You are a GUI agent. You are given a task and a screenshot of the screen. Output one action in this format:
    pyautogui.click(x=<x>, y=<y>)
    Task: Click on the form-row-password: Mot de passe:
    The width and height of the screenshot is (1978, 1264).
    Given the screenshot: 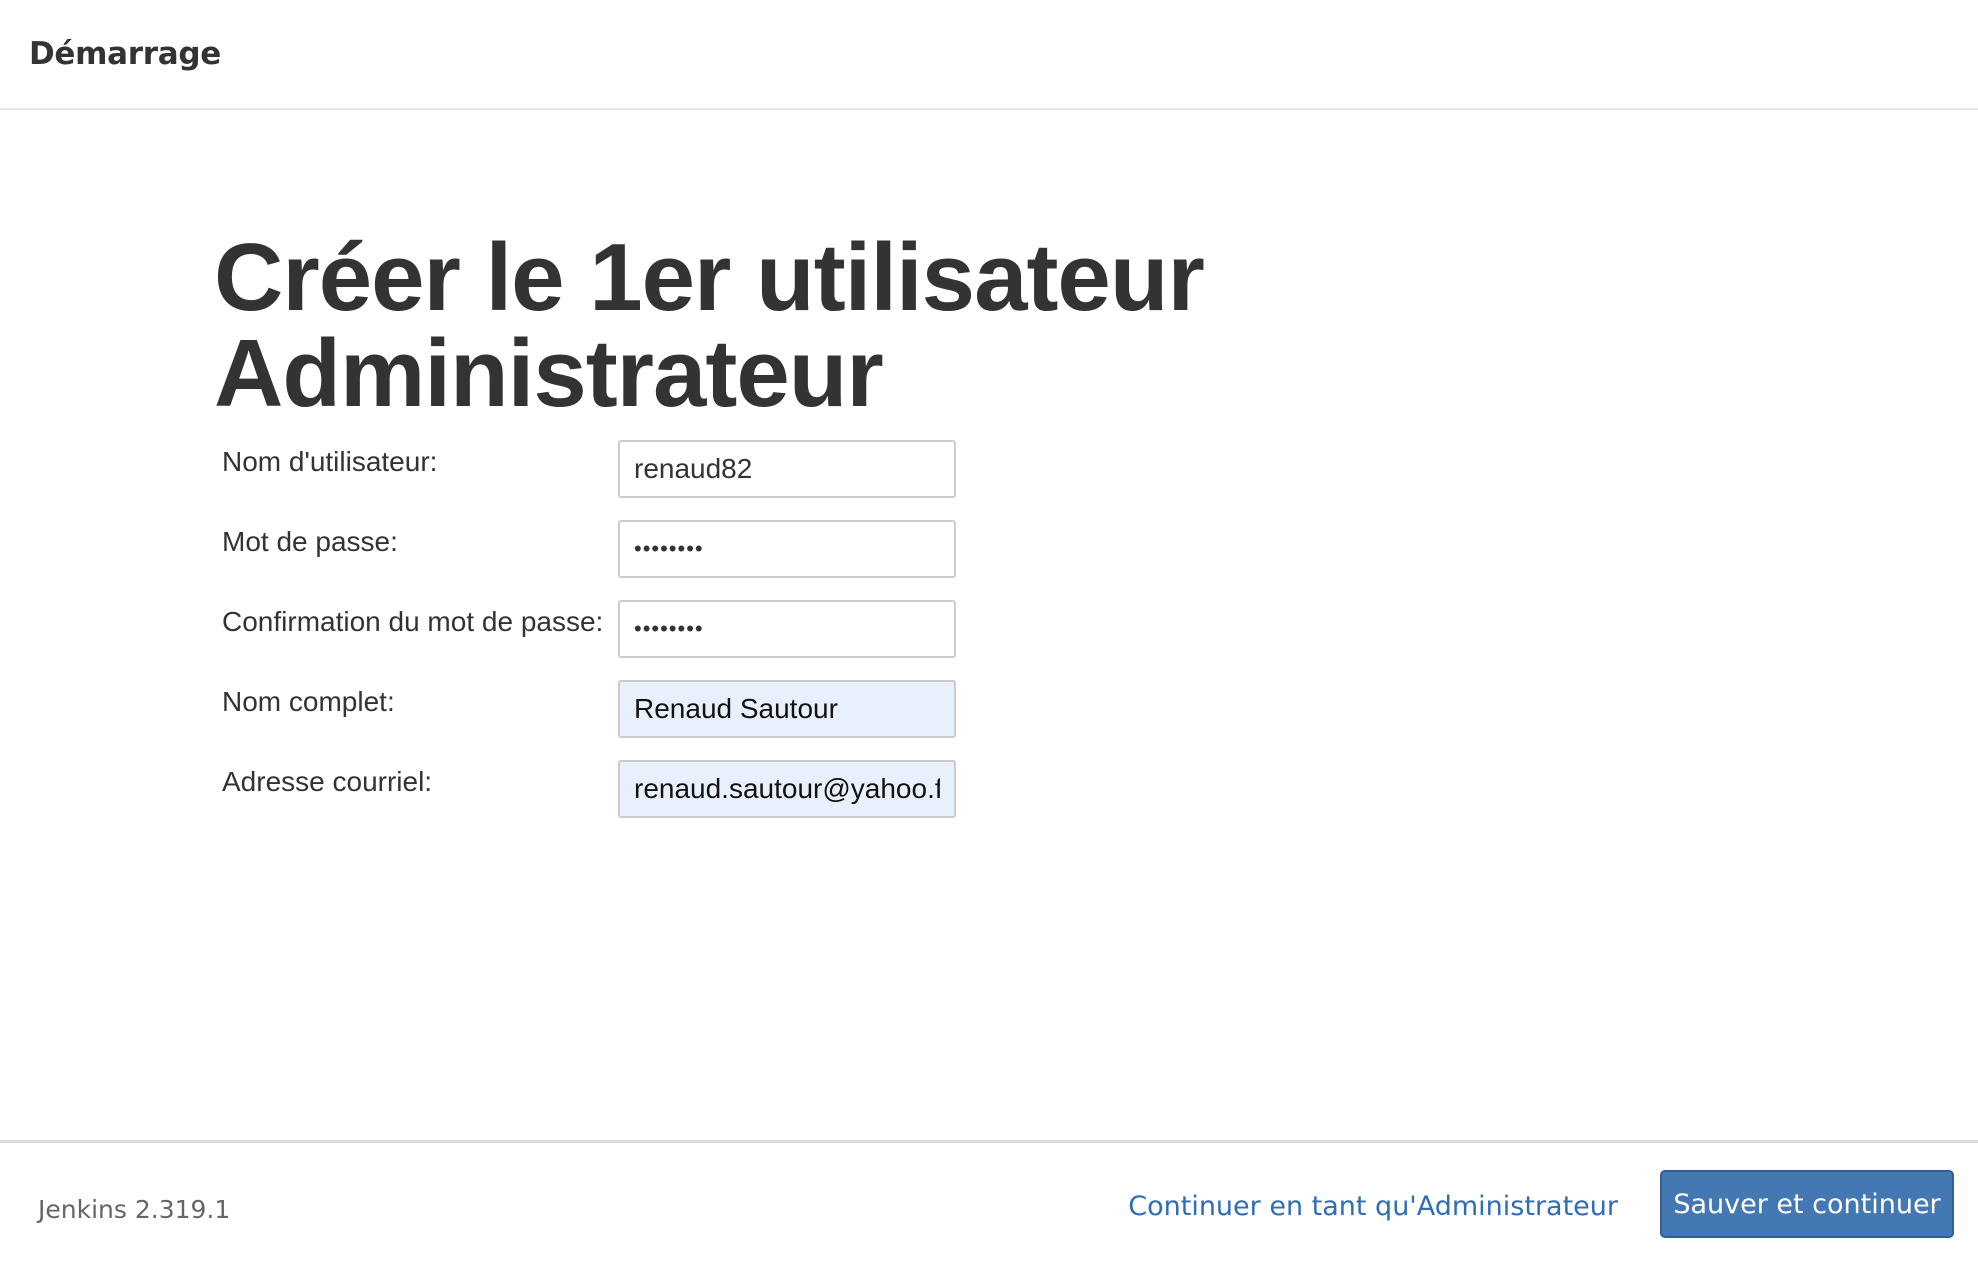 What is the action you would take?
    pyautogui.click(x=592, y=549)
    